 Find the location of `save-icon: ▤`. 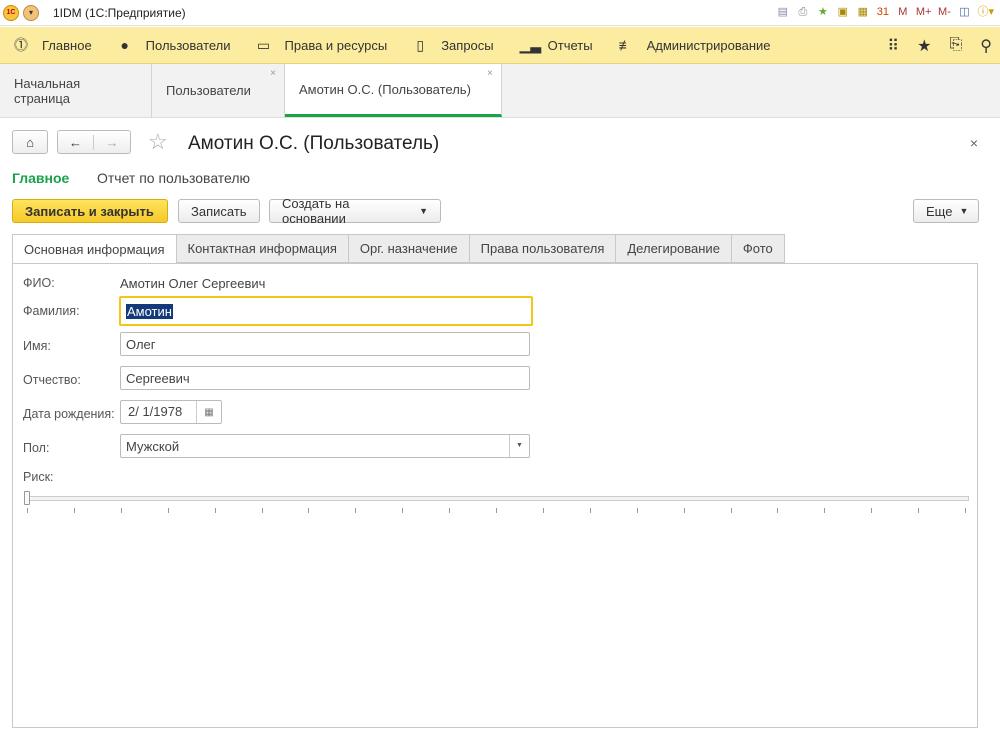

save-icon: ▤ is located at coordinates (783, 12).